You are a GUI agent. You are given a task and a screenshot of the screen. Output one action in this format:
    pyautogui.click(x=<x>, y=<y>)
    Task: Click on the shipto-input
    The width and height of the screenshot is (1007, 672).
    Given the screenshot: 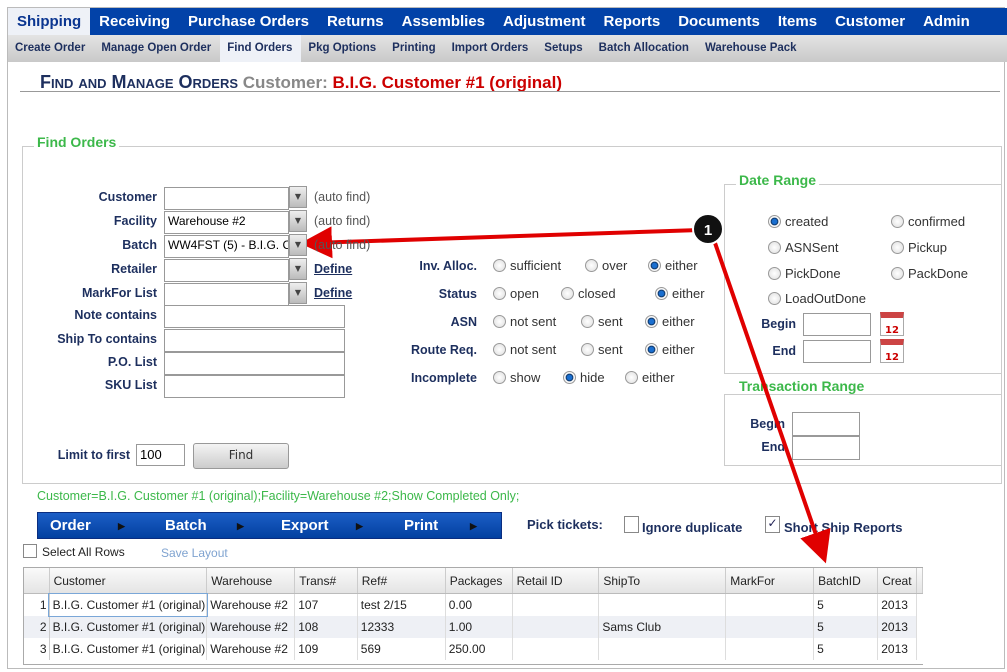 What is the action you would take?
    pyautogui.click(x=254, y=340)
    